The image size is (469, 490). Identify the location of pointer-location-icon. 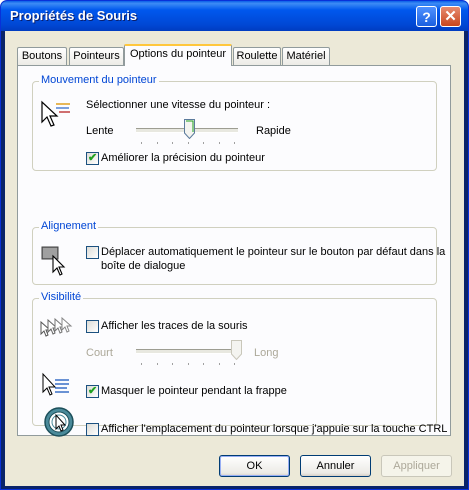
(59, 422).